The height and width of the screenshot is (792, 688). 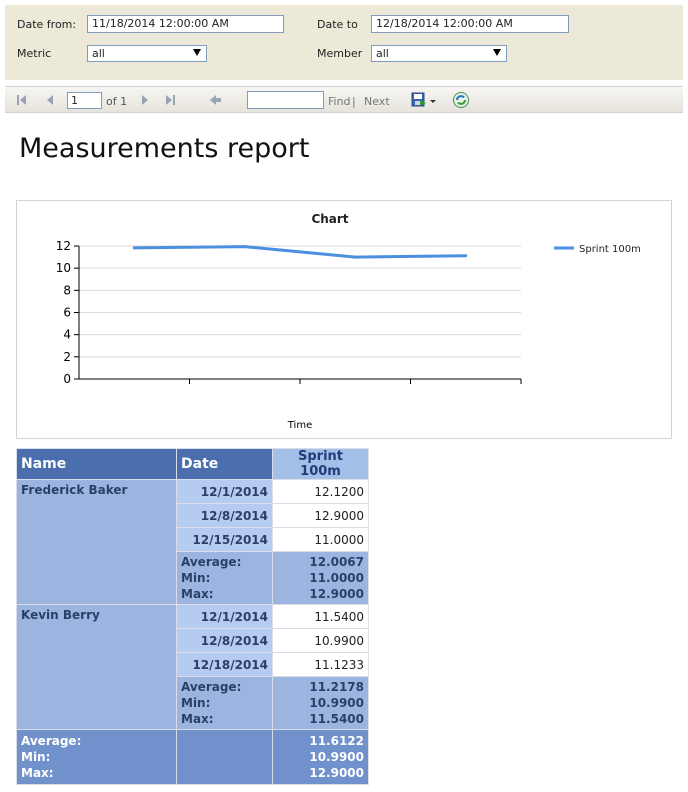 I want to click on report-toolbar: 1 of 1 Find | Next, so click(x=344, y=99).